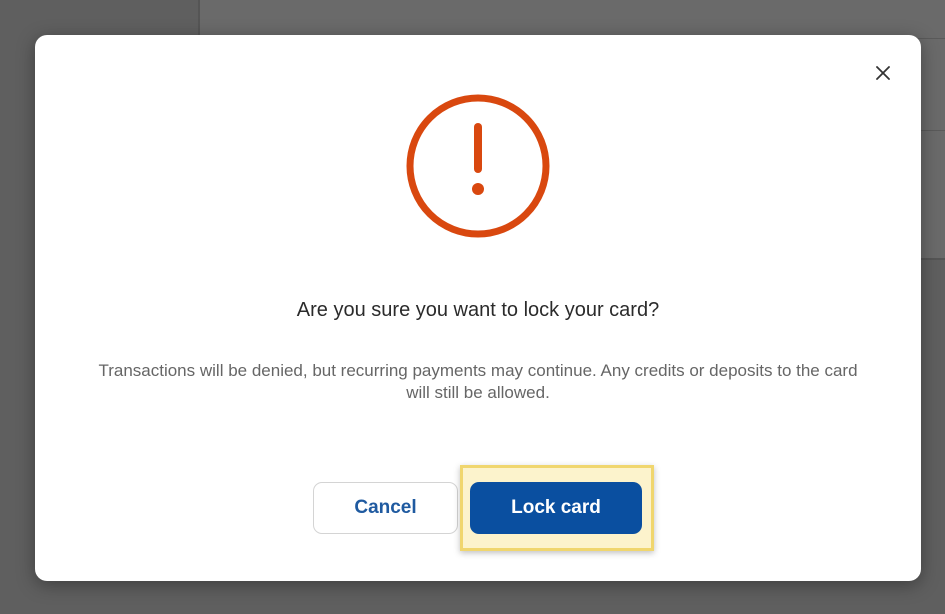 This screenshot has width=945, height=614. What do you see at coordinates (883, 73) in the screenshot?
I see `close-icon` at bounding box center [883, 73].